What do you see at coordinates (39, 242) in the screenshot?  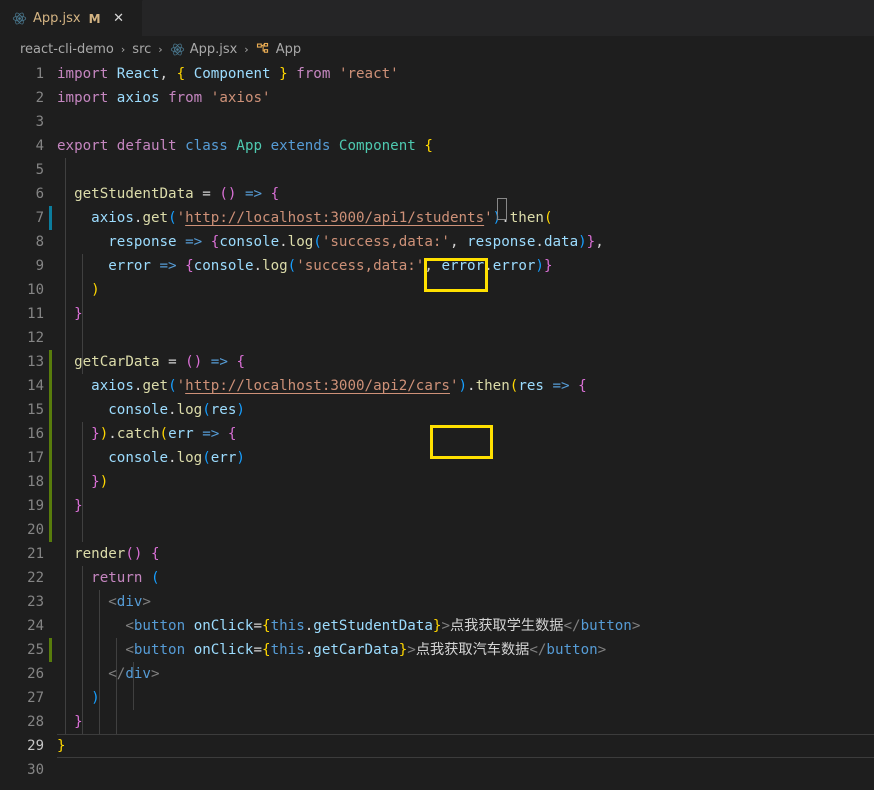 I see `line-number: 8` at bounding box center [39, 242].